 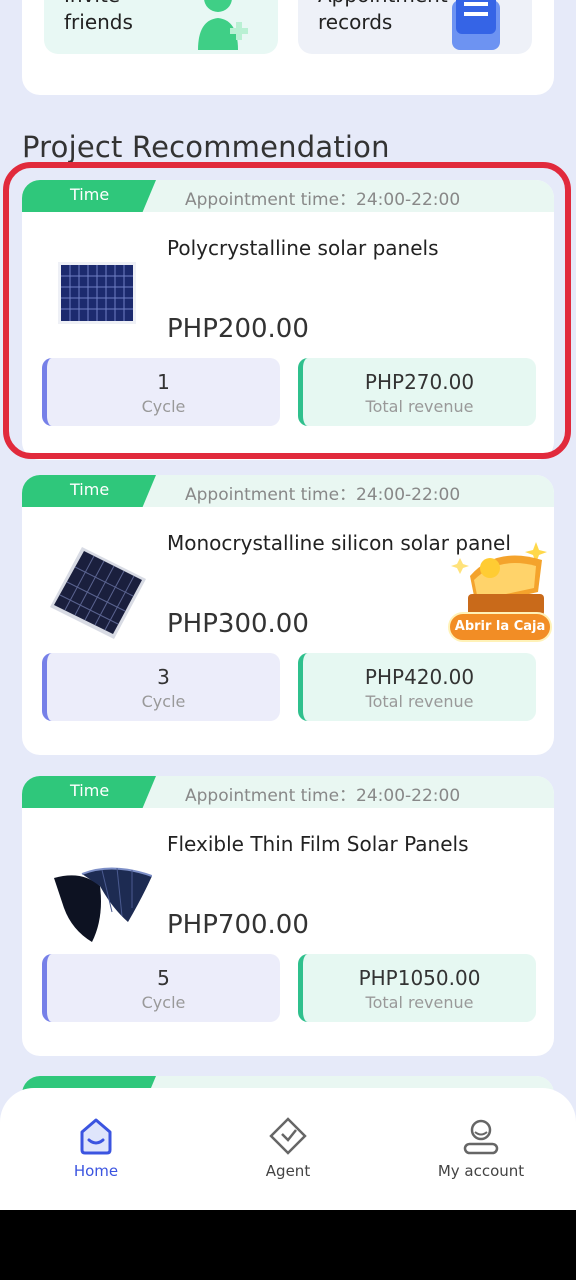 I want to click on system-bar, so click(x=288, y=1245).